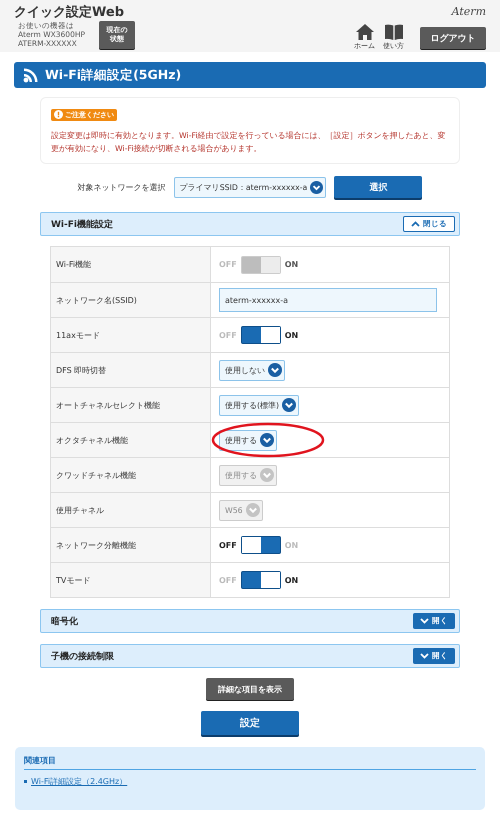  Describe the element at coordinates (131, 300) in the screenshot. I see `setting-label: ネットワーク名(SSID)` at that location.